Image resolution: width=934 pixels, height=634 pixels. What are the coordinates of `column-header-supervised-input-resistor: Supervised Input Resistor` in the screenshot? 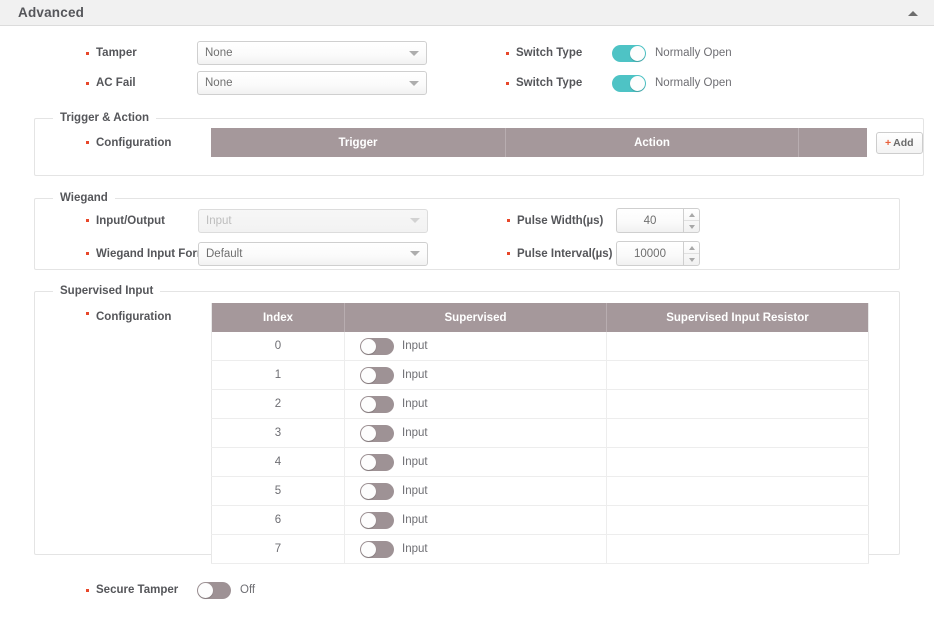 It's located at (737, 317).